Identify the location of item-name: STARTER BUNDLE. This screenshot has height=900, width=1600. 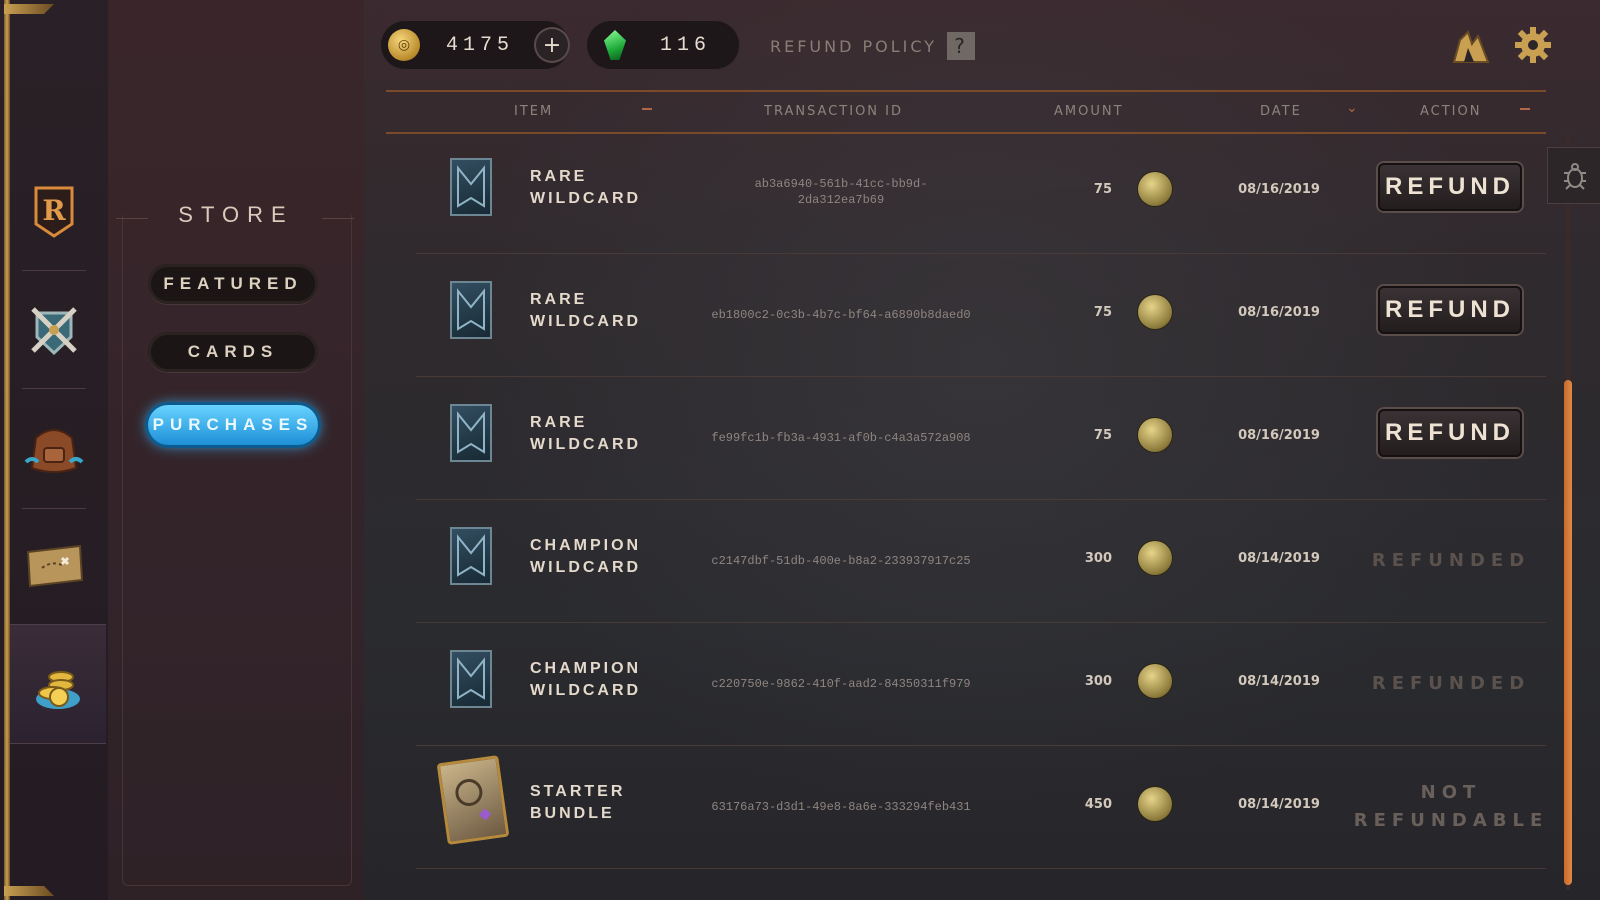
(578, 802).